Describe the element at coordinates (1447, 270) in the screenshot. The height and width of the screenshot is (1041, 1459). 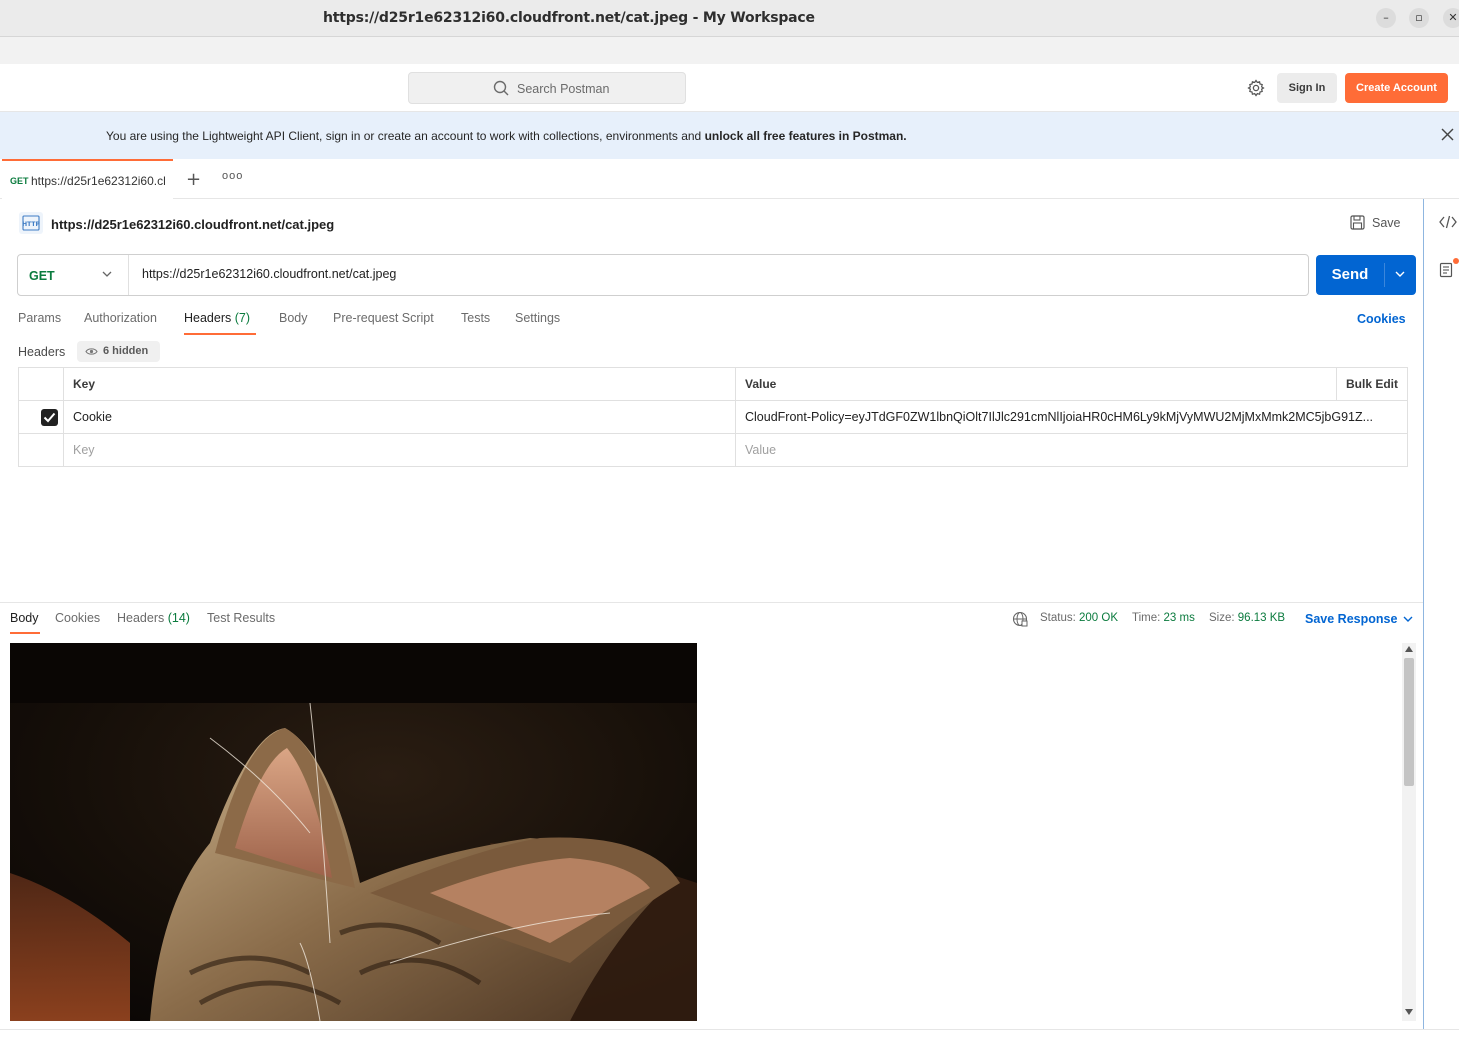
I see `documentation-icon` at that location.